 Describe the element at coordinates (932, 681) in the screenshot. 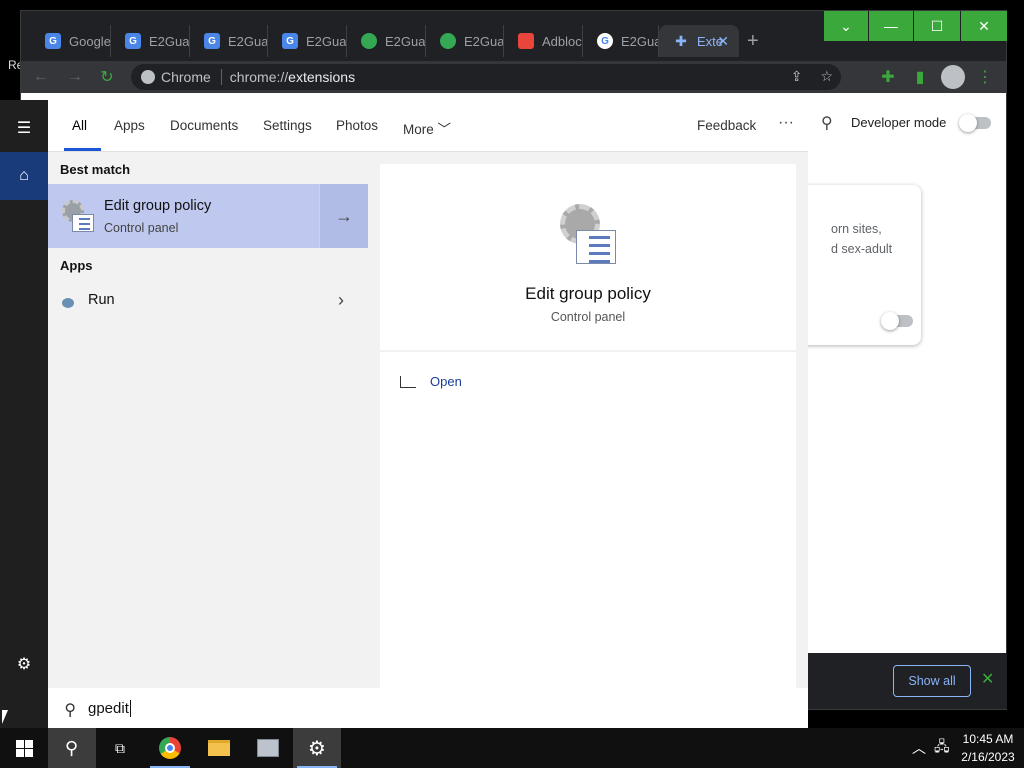

I see `show-all-button: Show all` at that location.